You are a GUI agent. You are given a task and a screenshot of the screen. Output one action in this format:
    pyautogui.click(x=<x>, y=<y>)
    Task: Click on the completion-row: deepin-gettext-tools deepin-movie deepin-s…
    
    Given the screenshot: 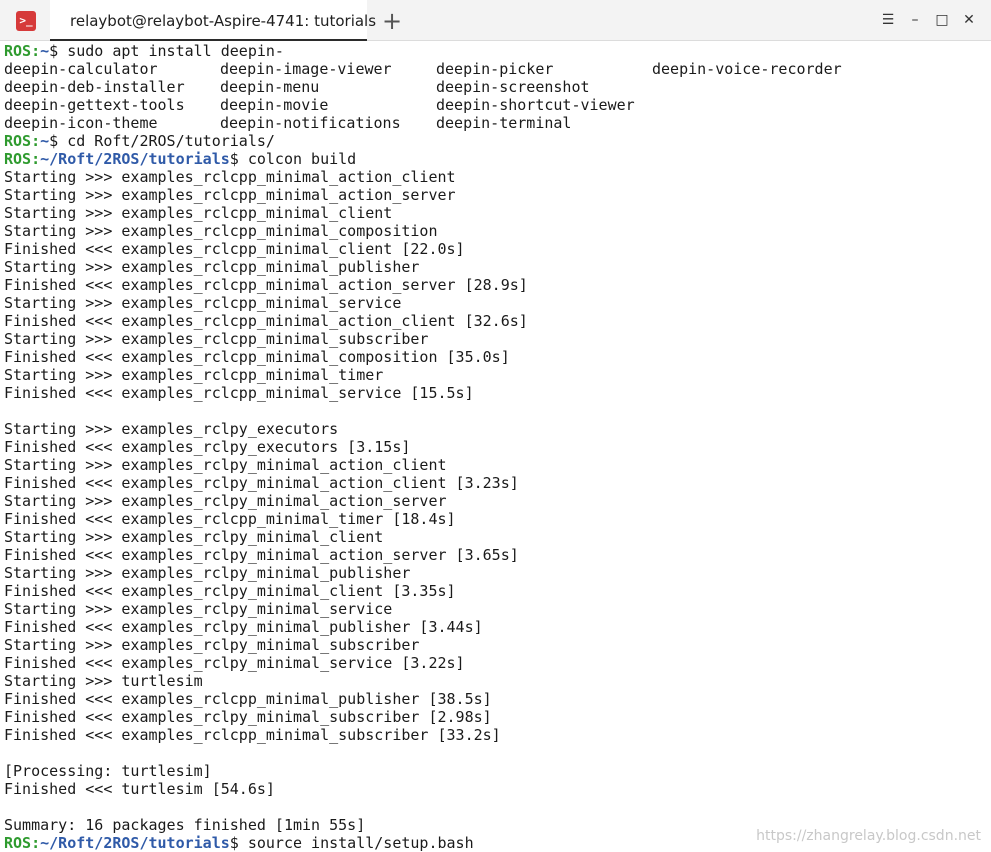 What is the action you would take?
    pyautogui.click(x=496, y=105)
    